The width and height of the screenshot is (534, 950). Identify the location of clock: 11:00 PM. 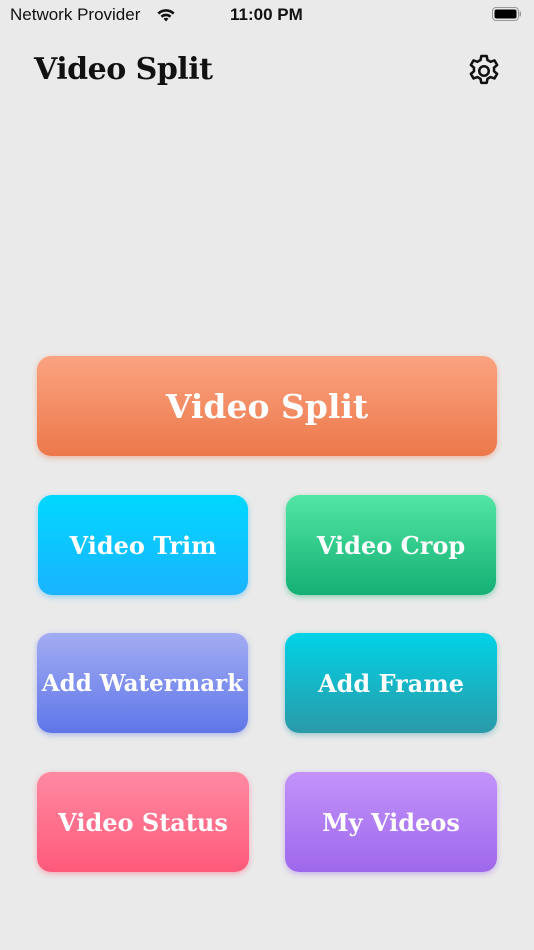
(266, 14).